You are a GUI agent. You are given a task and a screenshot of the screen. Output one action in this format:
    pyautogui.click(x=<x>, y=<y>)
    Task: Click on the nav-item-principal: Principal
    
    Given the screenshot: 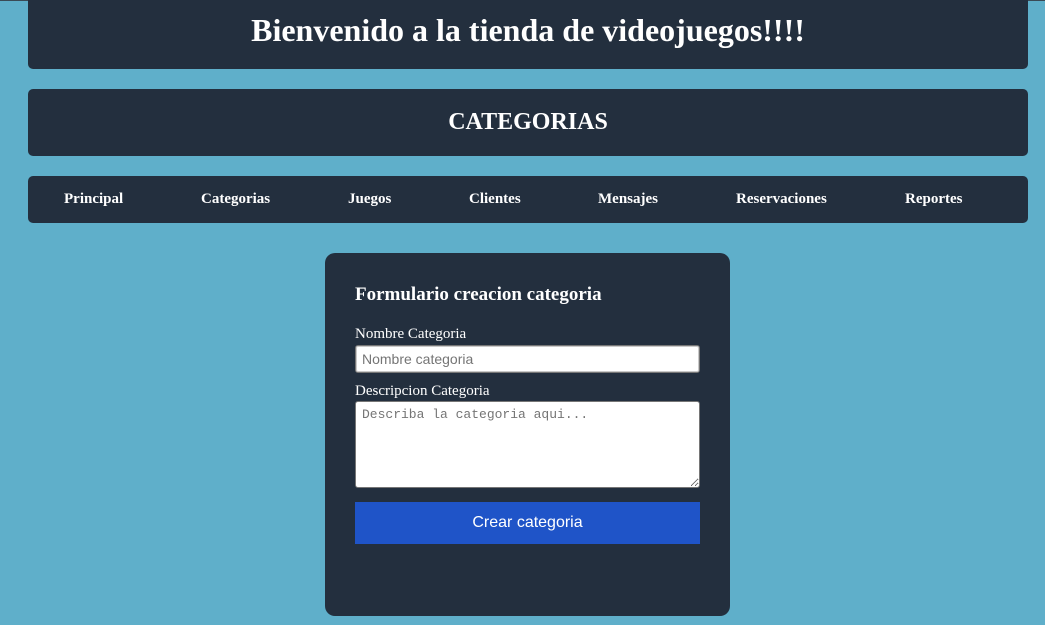 What is the action you would take?
    pyautogui.click(x=93, y=199)
    